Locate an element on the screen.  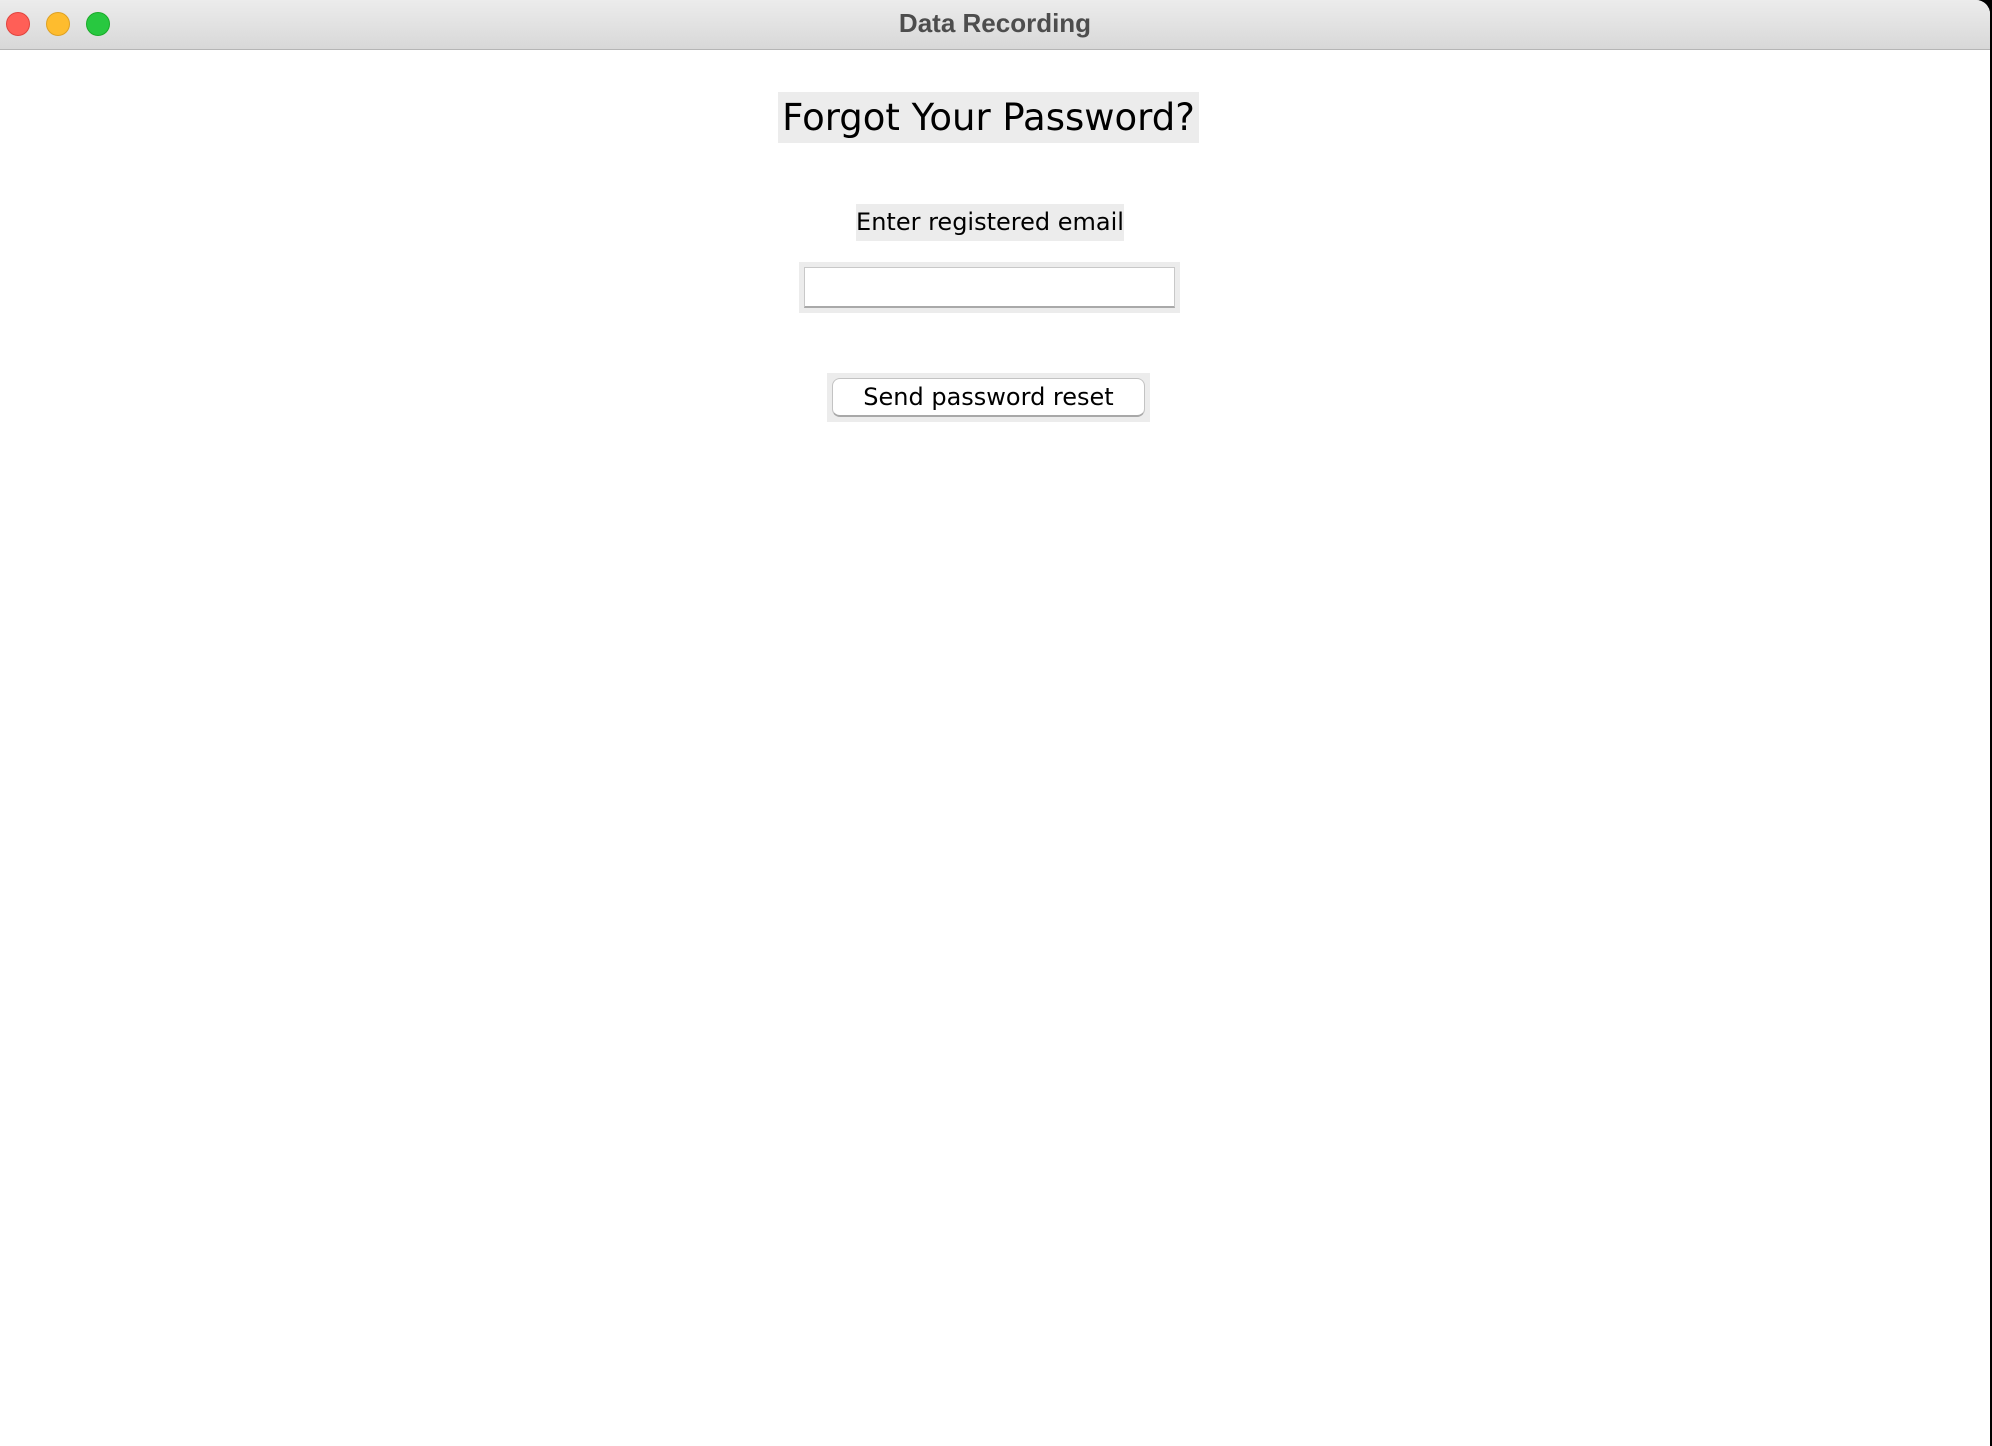
email-field-frame is located at coordinates (989, 287).